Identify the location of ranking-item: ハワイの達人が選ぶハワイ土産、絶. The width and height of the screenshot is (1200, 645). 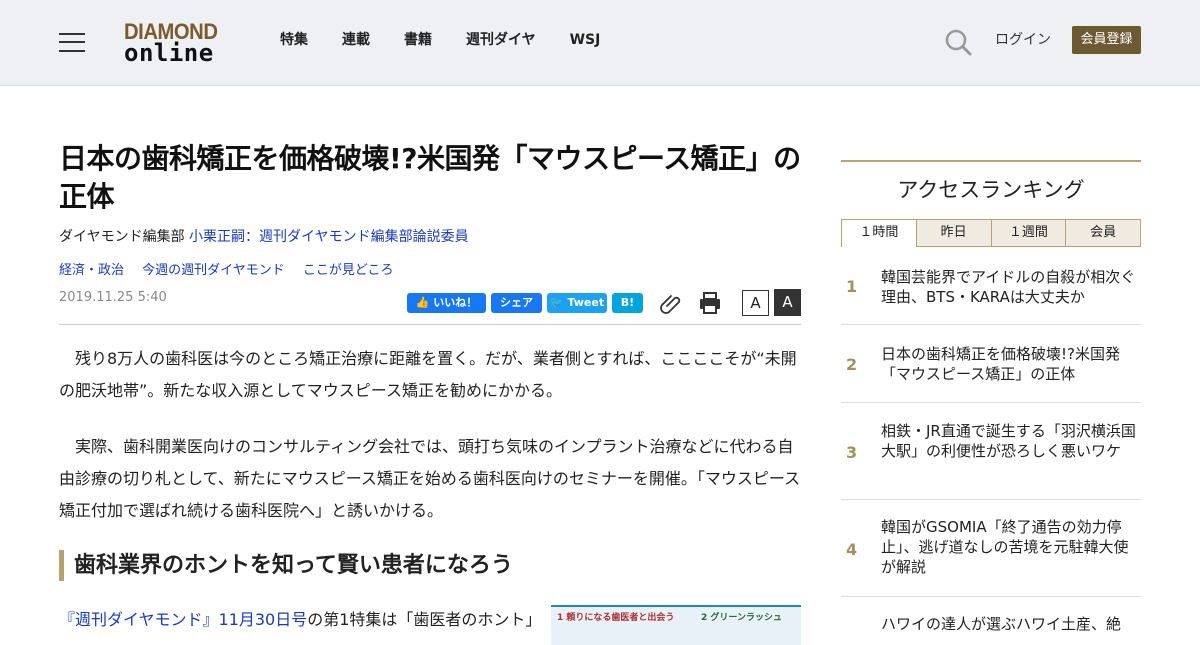
(991, 617).